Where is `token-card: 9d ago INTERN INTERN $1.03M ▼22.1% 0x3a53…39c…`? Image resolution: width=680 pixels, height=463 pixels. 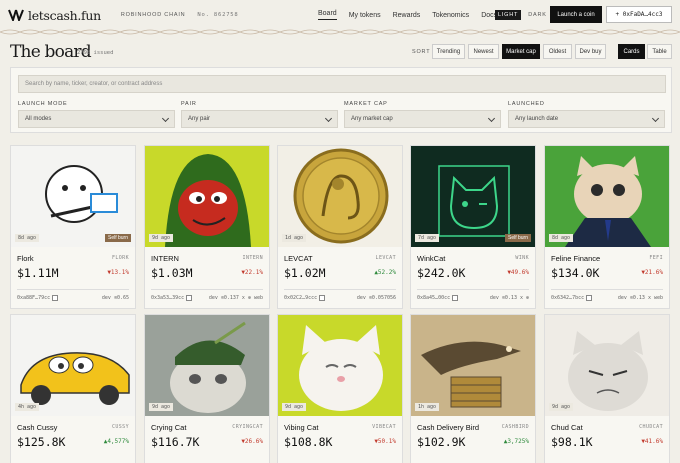 token-card: 9d ago INTERN INTERN $1.03M ▼22.1% 0x3a53…39c… is located at coordinates (207, 227).